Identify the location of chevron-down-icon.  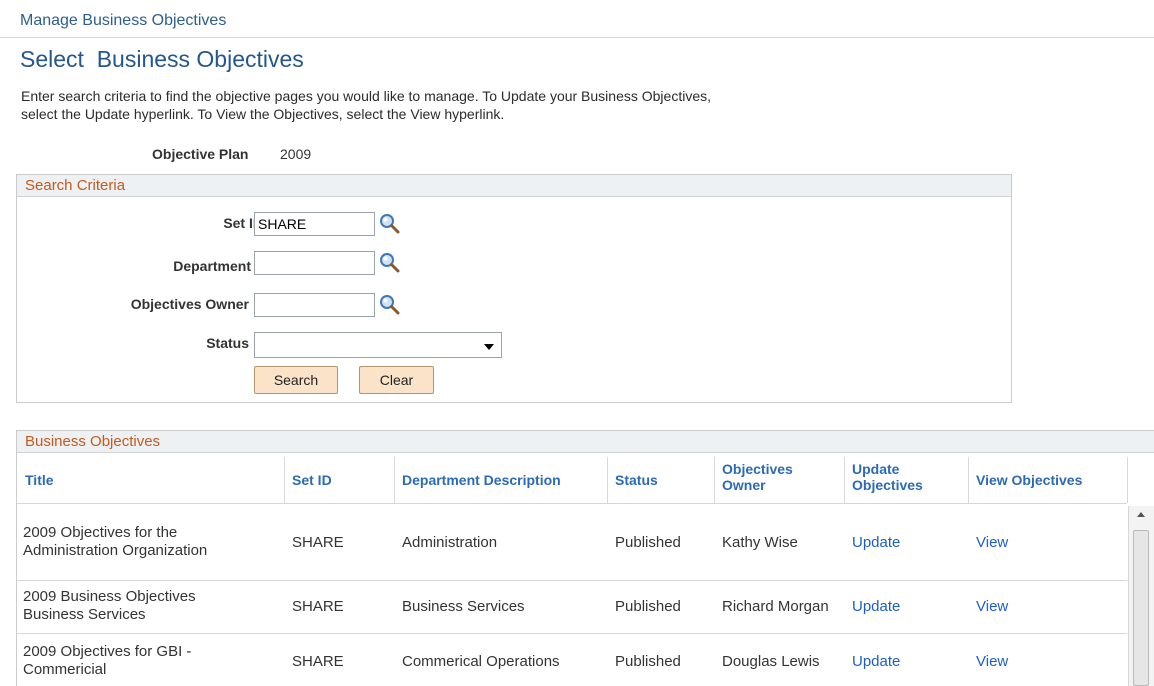
(489, 347).